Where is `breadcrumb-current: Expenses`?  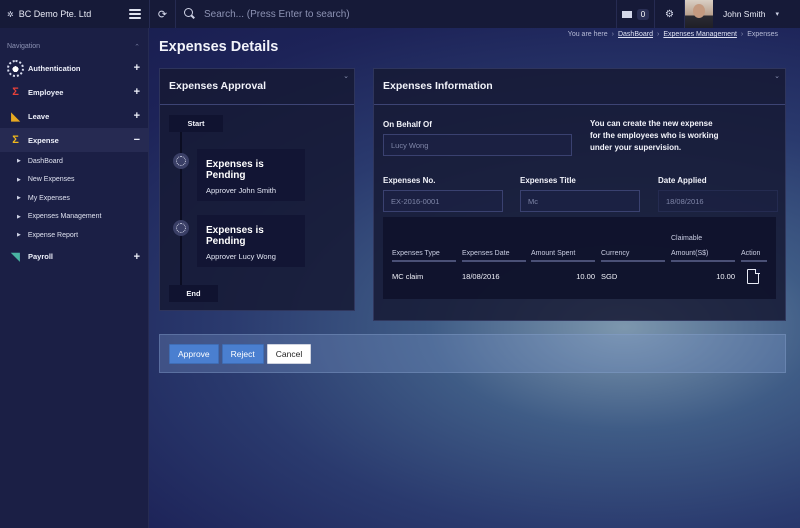 breadcrumb-current: Expenses is located at coordinates (762, 34).